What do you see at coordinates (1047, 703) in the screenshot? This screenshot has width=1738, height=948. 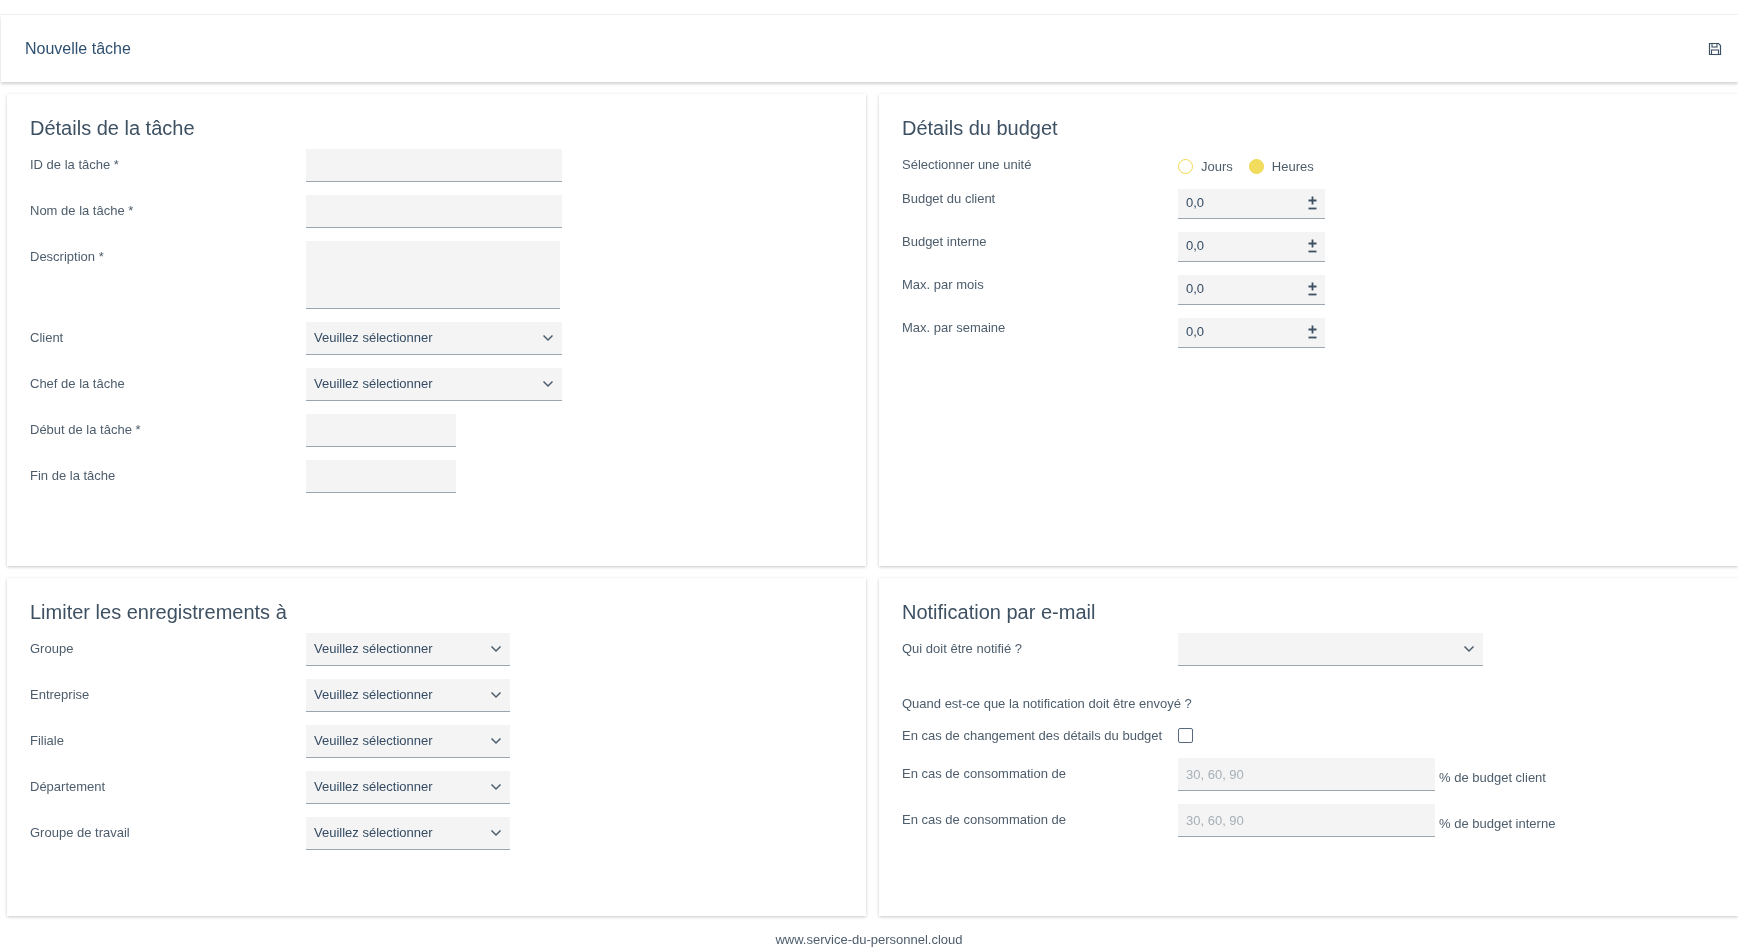 I see `question-text: Quand est-ce que la notification doit être envoyé ?` at bounding box center [1047, 703].